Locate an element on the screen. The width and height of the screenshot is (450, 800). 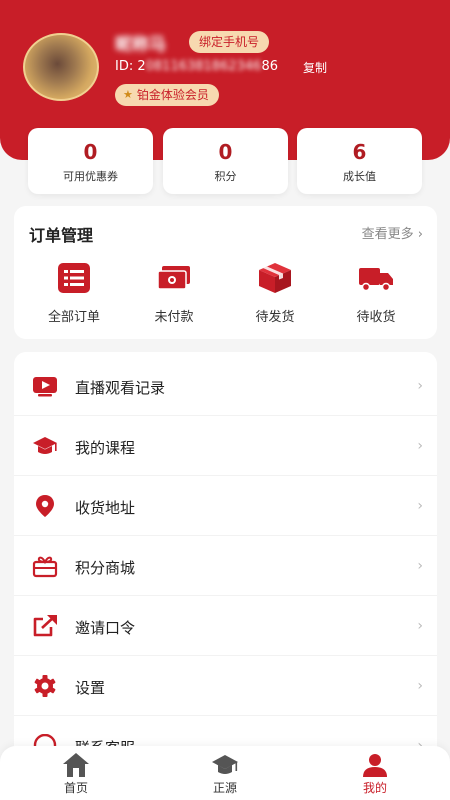
tab-label: 我的 is located at coordinates (374, 788).